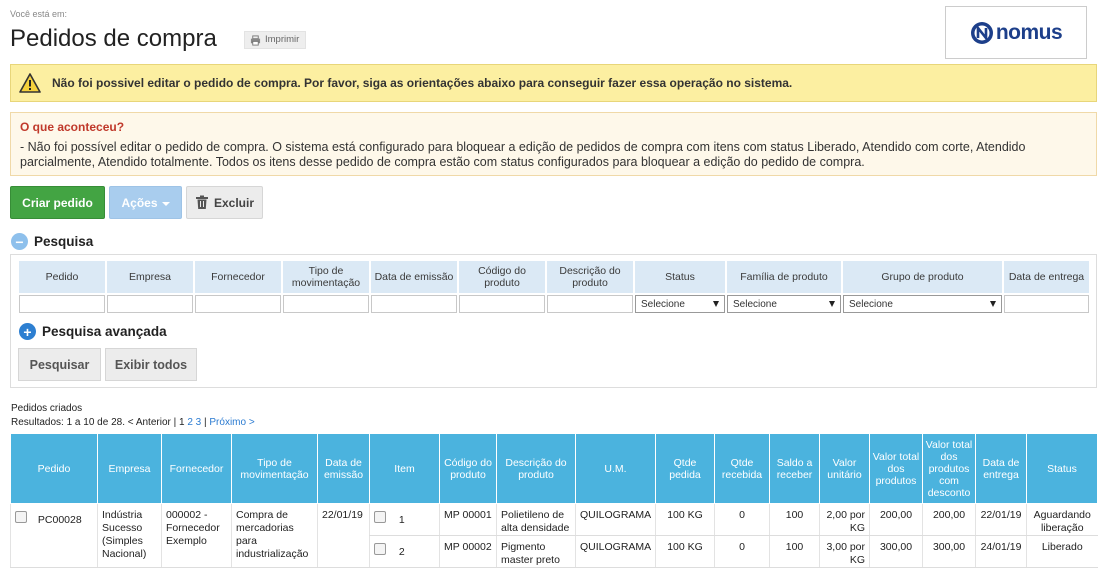 The image size is (1102, 569). What do you see at coordinates (150, 277) in the screenshot?
I see `filter-header: Empresa` at bounding box center [150, 277].